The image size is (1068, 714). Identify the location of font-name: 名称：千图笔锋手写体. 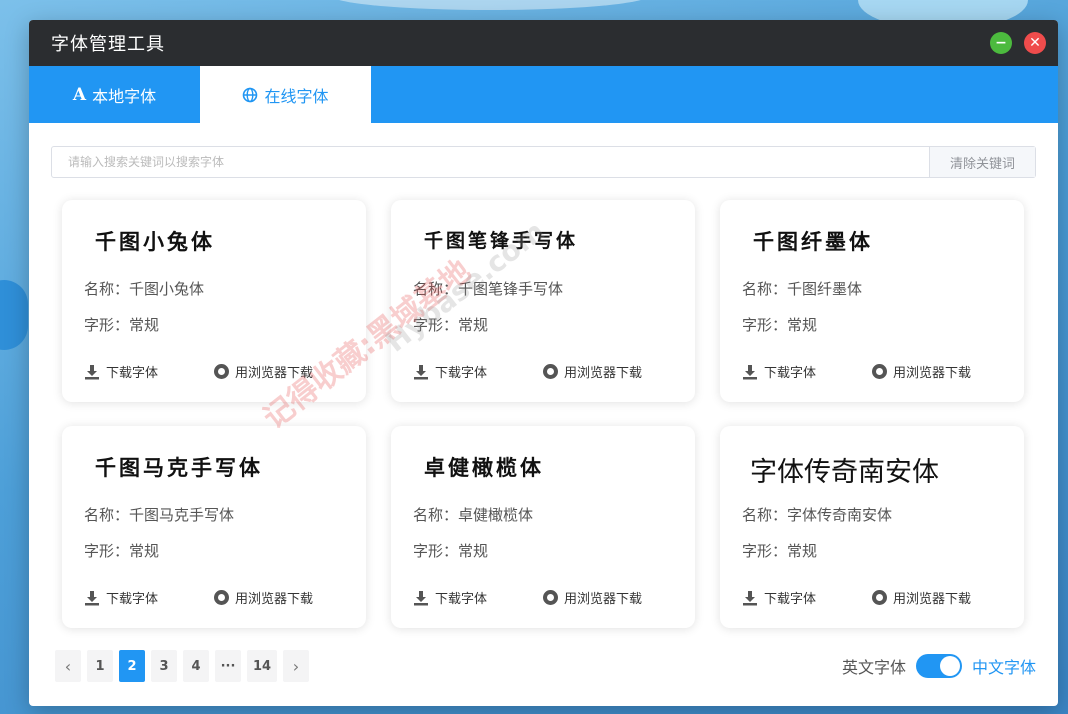
(488, 289).